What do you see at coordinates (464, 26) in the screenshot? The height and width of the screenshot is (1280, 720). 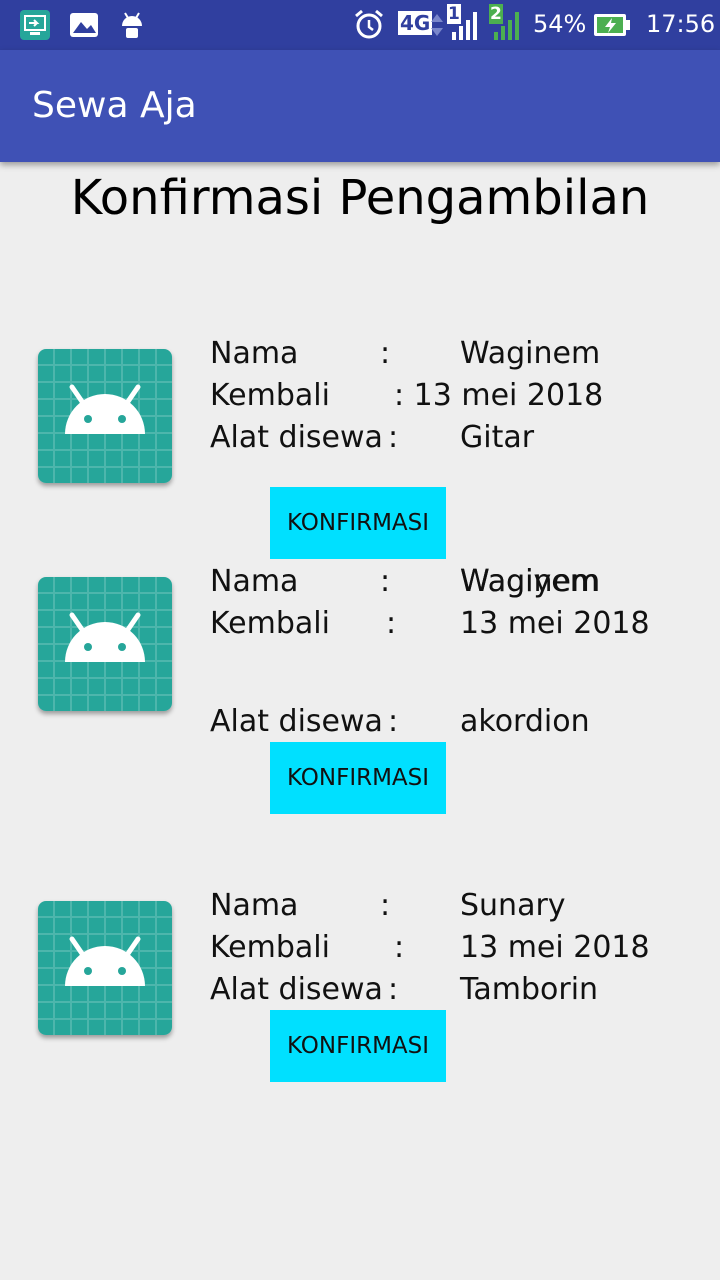 I see `signal-sim1-icon` at bounding box center [464, 26].